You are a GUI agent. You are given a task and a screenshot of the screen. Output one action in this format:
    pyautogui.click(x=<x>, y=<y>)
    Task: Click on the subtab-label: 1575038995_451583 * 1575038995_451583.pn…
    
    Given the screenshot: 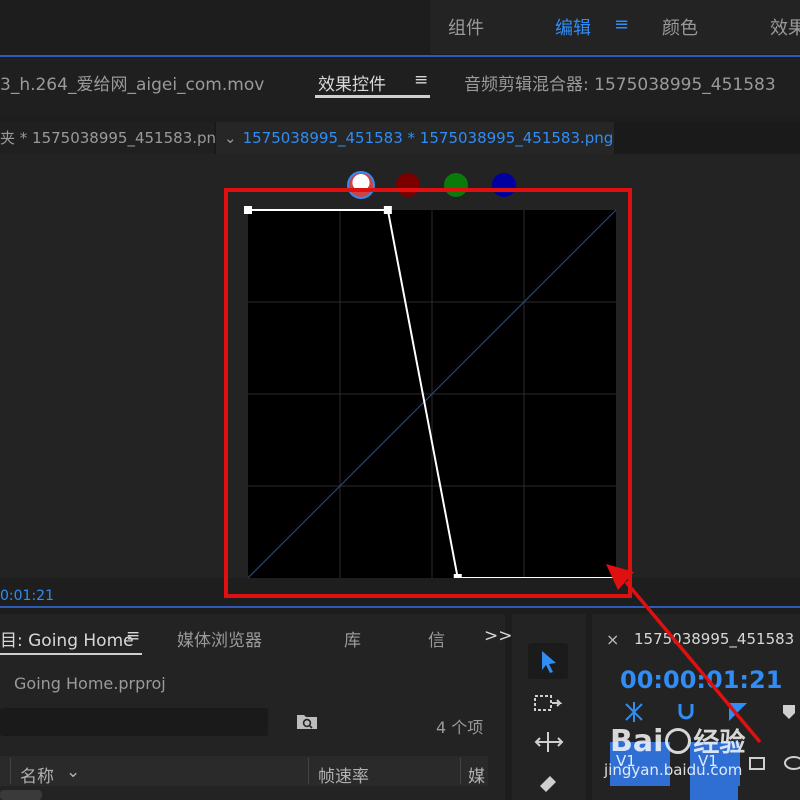 What is the action you would take?
    pyautogui.click(x=428, y=138)
    